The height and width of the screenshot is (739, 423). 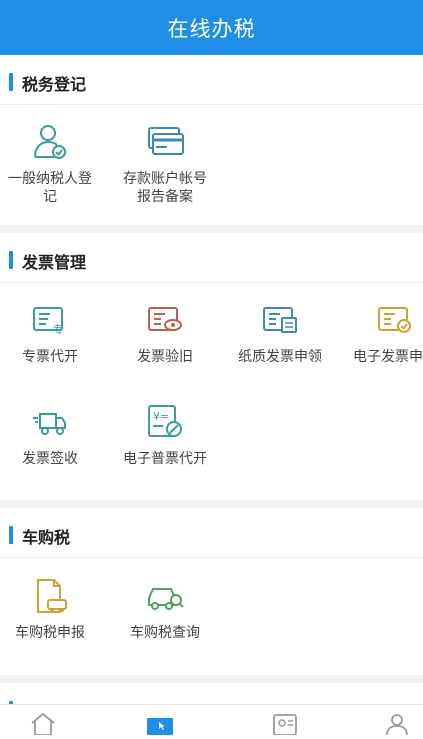 What do you see at coordinates (165, 459) in the screenshot?
I see `tile-label: 电子普票代开` at bounding box center [165, 459].